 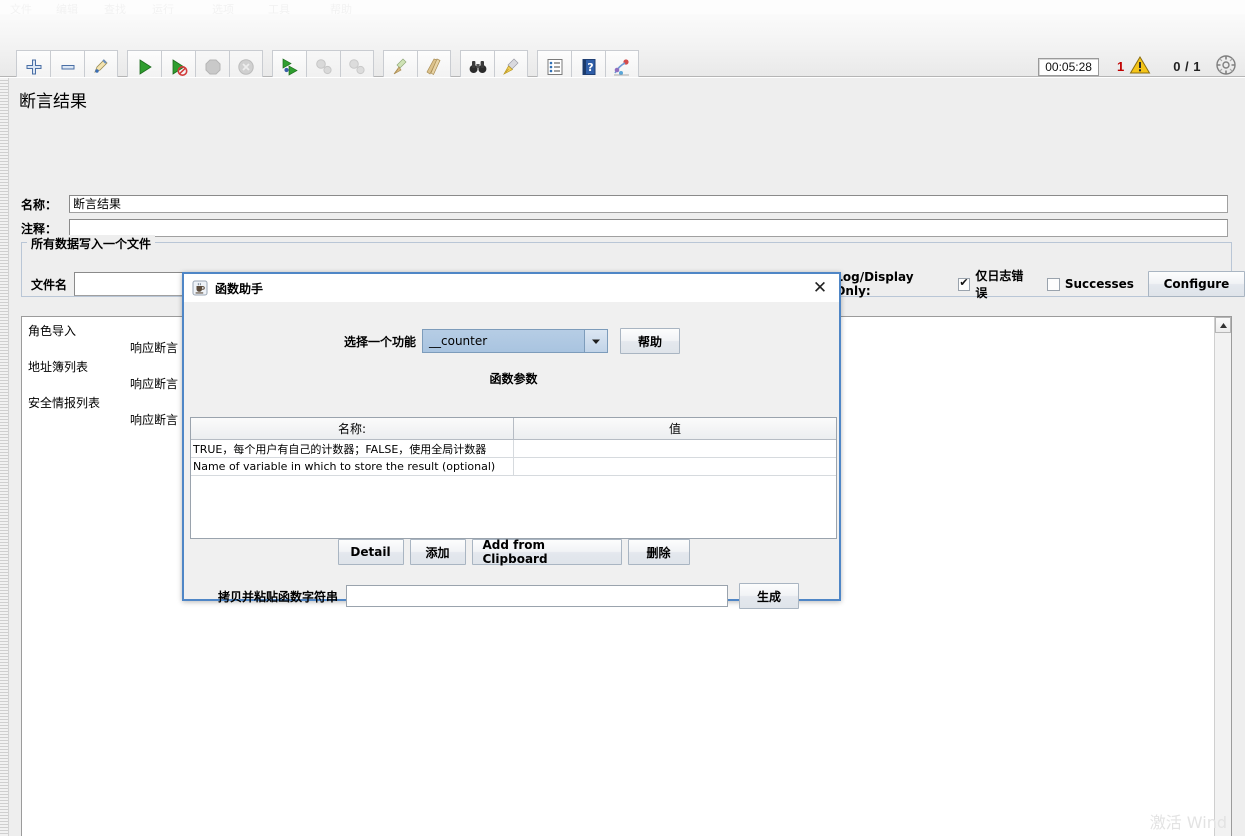 I want to click on function-select-row: 选择一个功能 __counter 帮助, so click(x=513, y=341).